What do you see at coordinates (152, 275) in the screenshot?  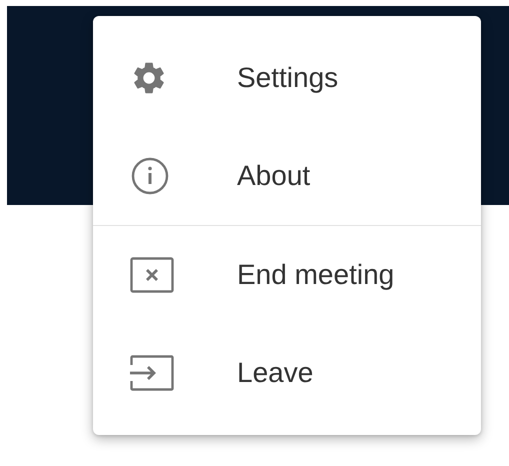 I see `close-icon` at bounding box center [152, 275].